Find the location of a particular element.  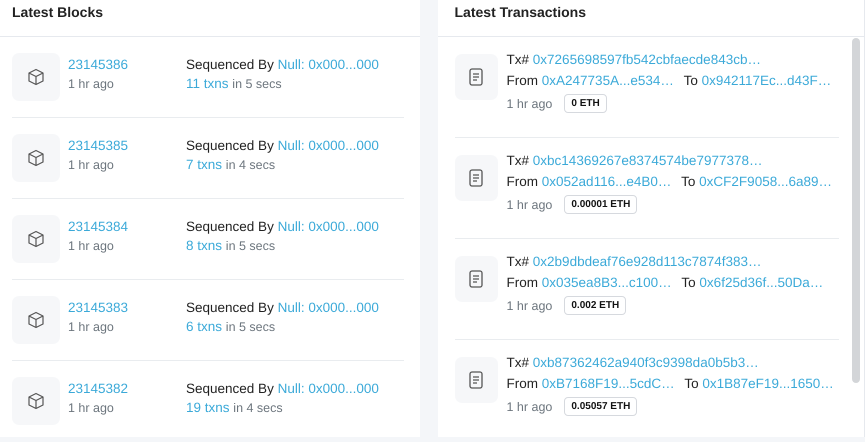

txns-link: 11 txns is located at coordinates (207, 83).